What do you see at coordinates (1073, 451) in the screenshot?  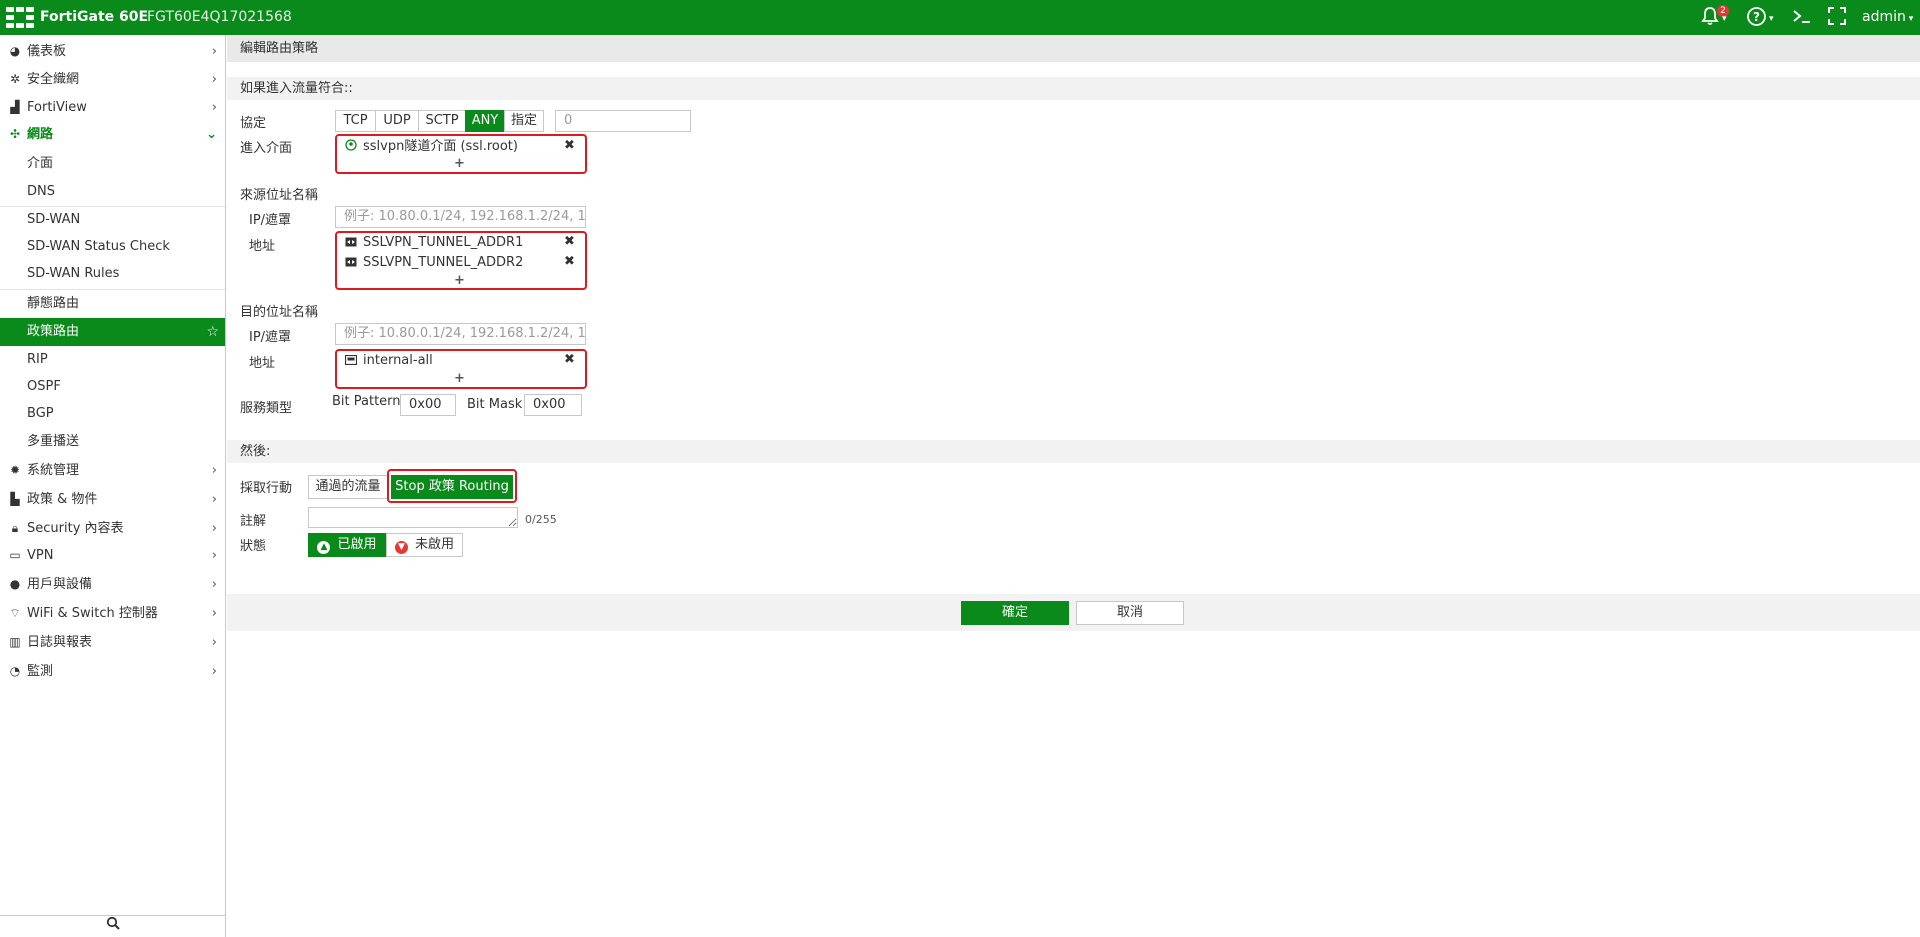 I see `then-section-header: 然後:` at bounding box center [1073, 451].